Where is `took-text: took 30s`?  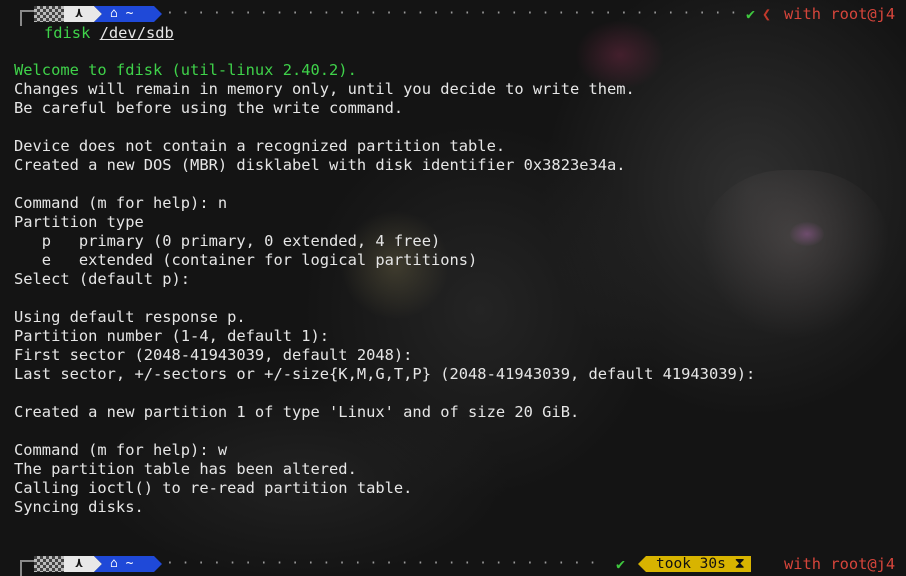
took-text: took 30s is located at coordinates (691, 564).